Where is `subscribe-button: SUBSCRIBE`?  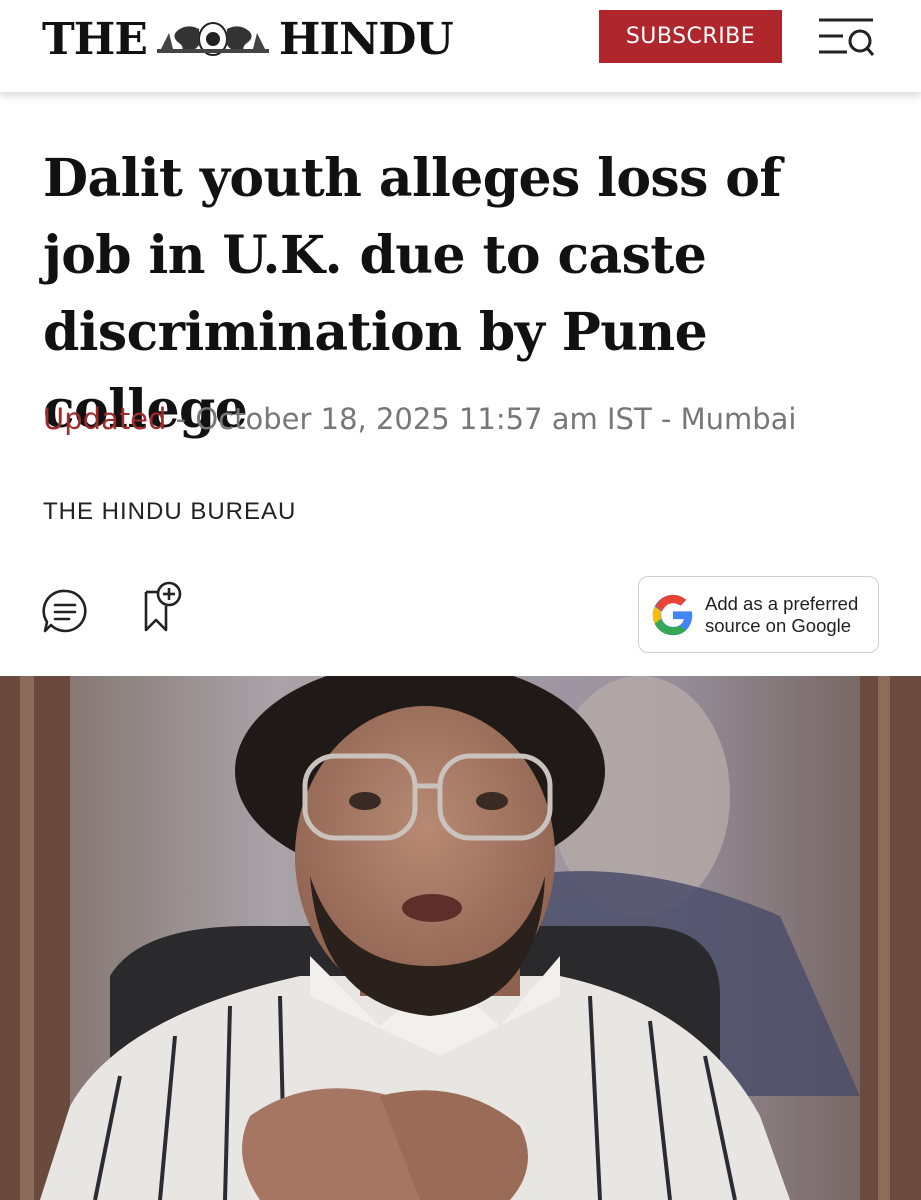
subscribe-button: SUBSCRIBE is located at coordinates (690, 36).